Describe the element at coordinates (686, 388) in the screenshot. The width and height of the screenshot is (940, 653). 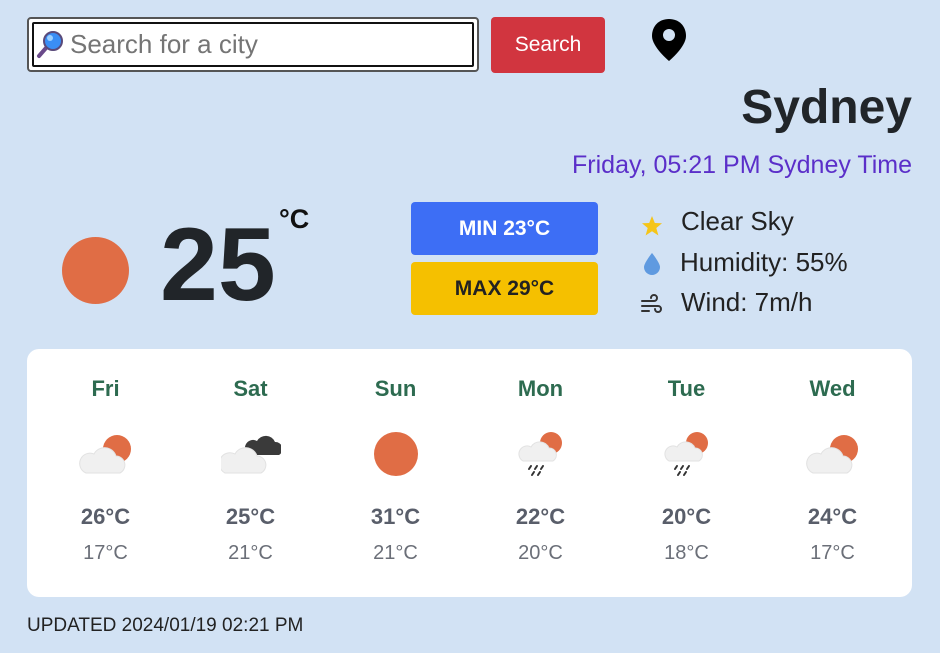
I see `forecast-day-name: Tue` at that location.